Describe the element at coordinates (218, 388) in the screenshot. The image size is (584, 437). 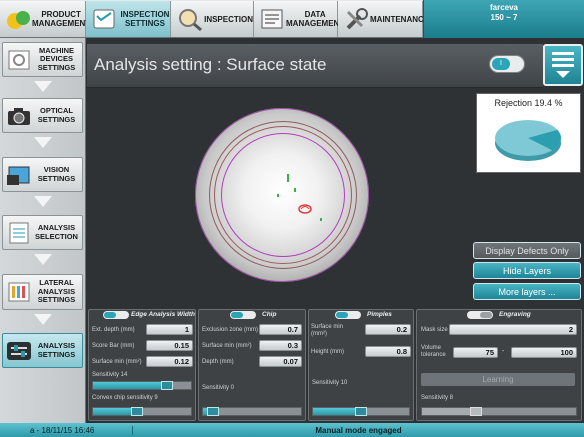
I see `sensitivity-label: Sensitivity 0` at that location.